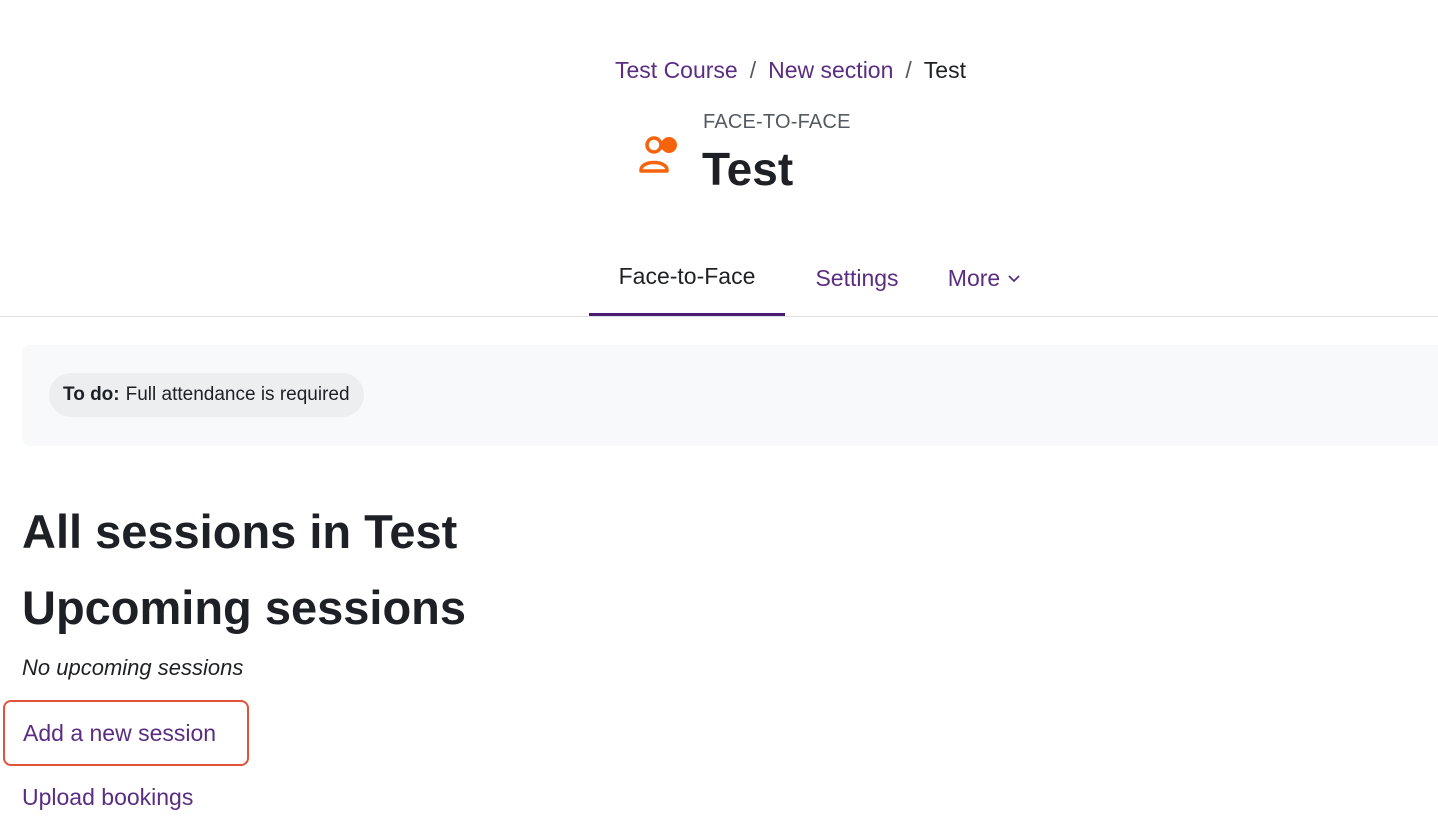 Image resolution: width=1438 pixels, height=836 pixels. What do you see at coordinates (107, 797) in the screenshot?
I see `upload-bookings-link: Upload bookings` at bounding box center [107, 797].